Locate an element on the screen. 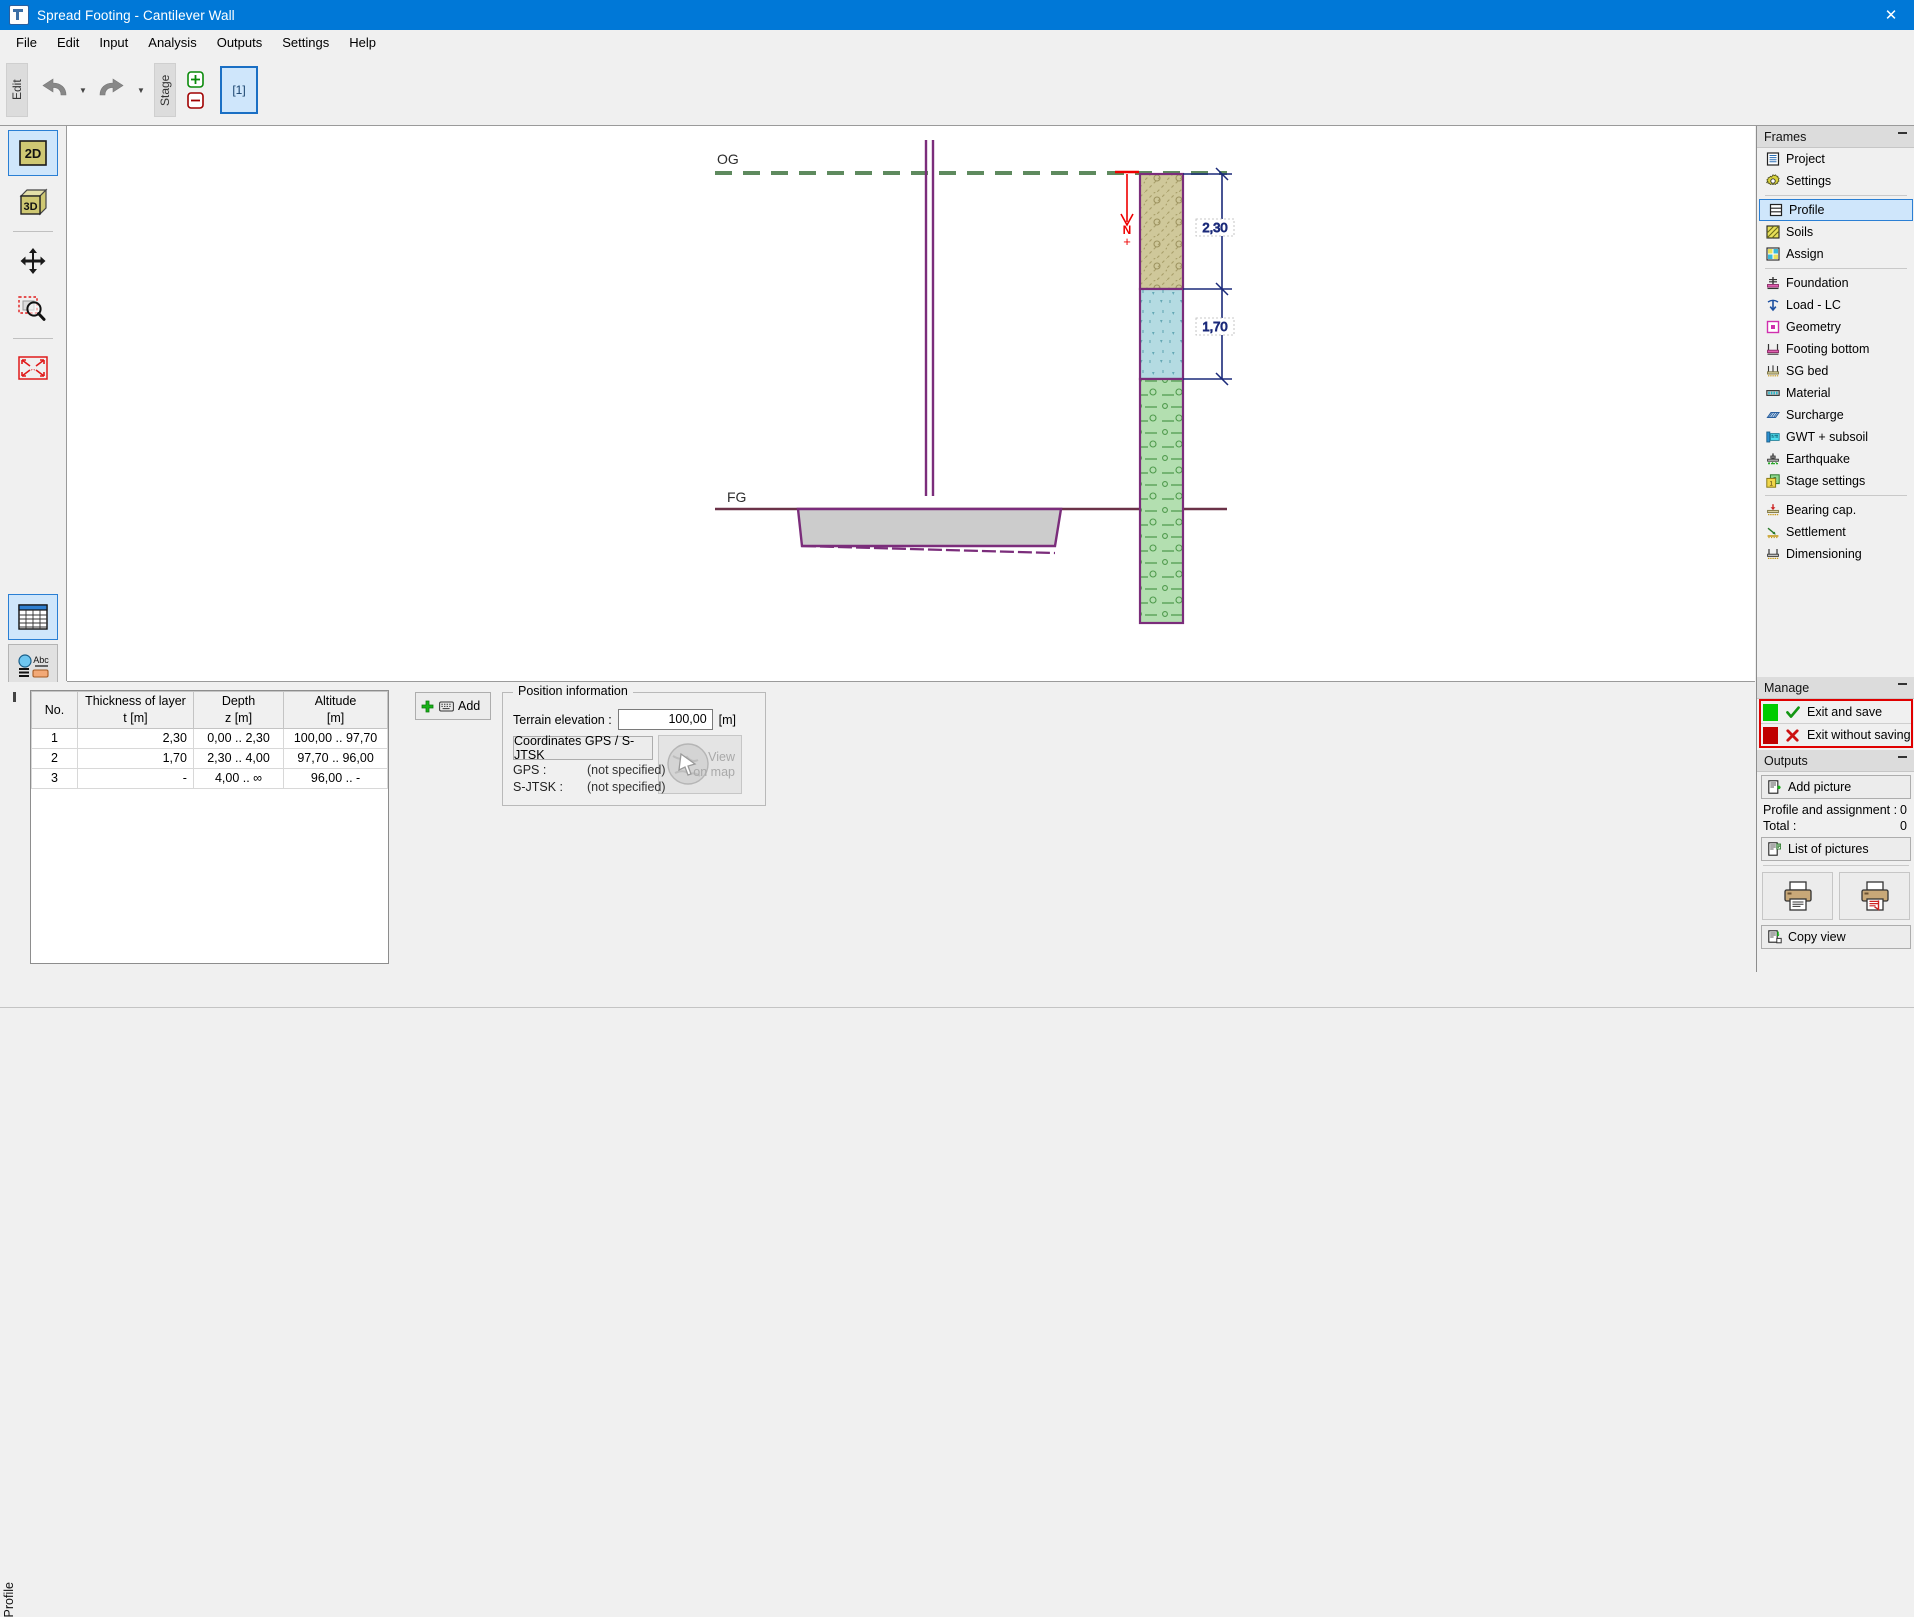 Image resolution: width=1914 pixels, height=1617 pixels. redo-icon is located at coordinates (112, 90).